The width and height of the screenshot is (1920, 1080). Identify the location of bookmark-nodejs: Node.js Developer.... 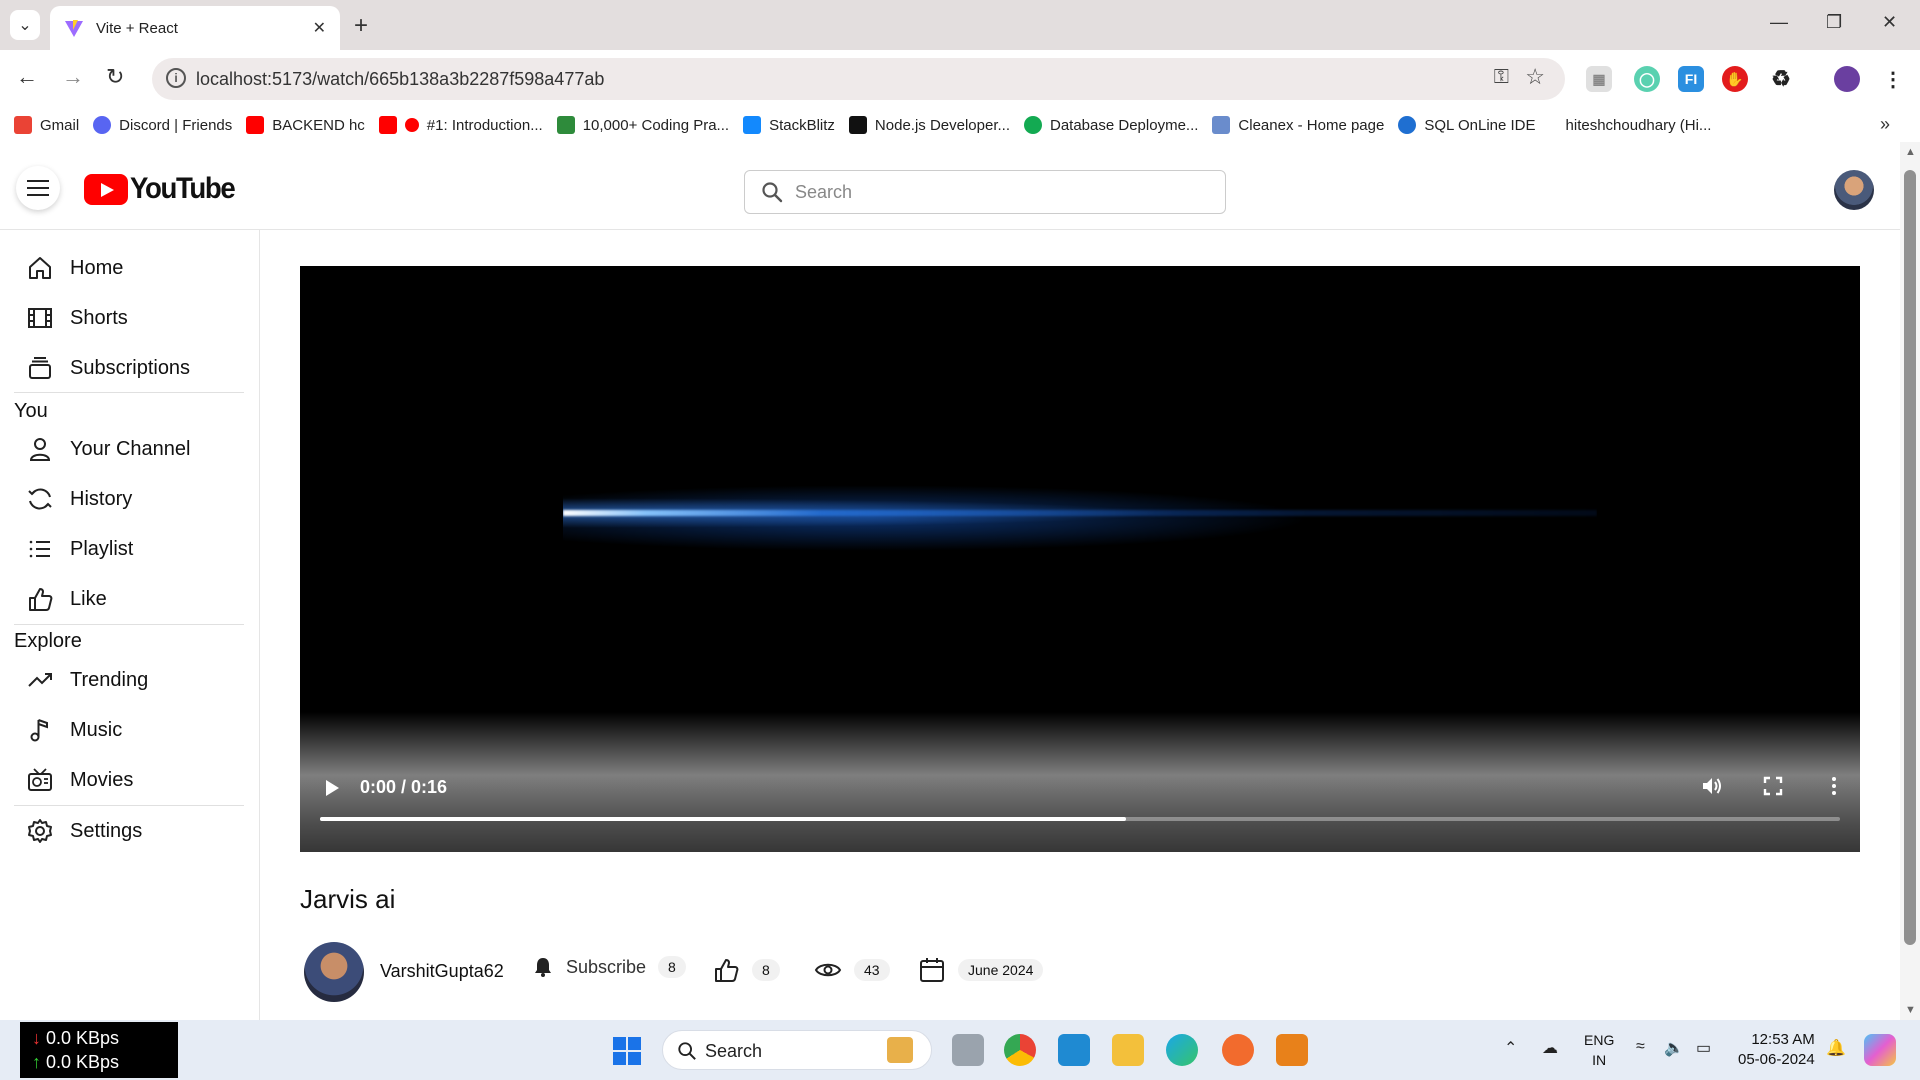
(929, 125).